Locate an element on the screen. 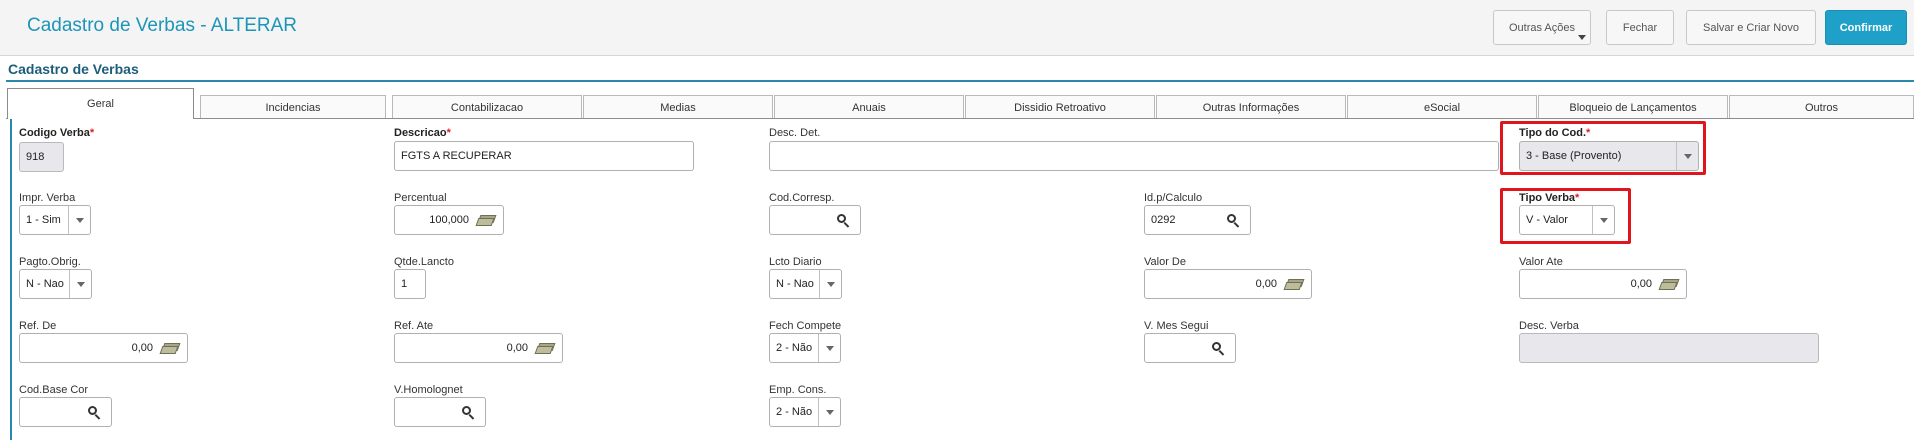  highlight-tipo-verba is located at coordinates (1565, 216).